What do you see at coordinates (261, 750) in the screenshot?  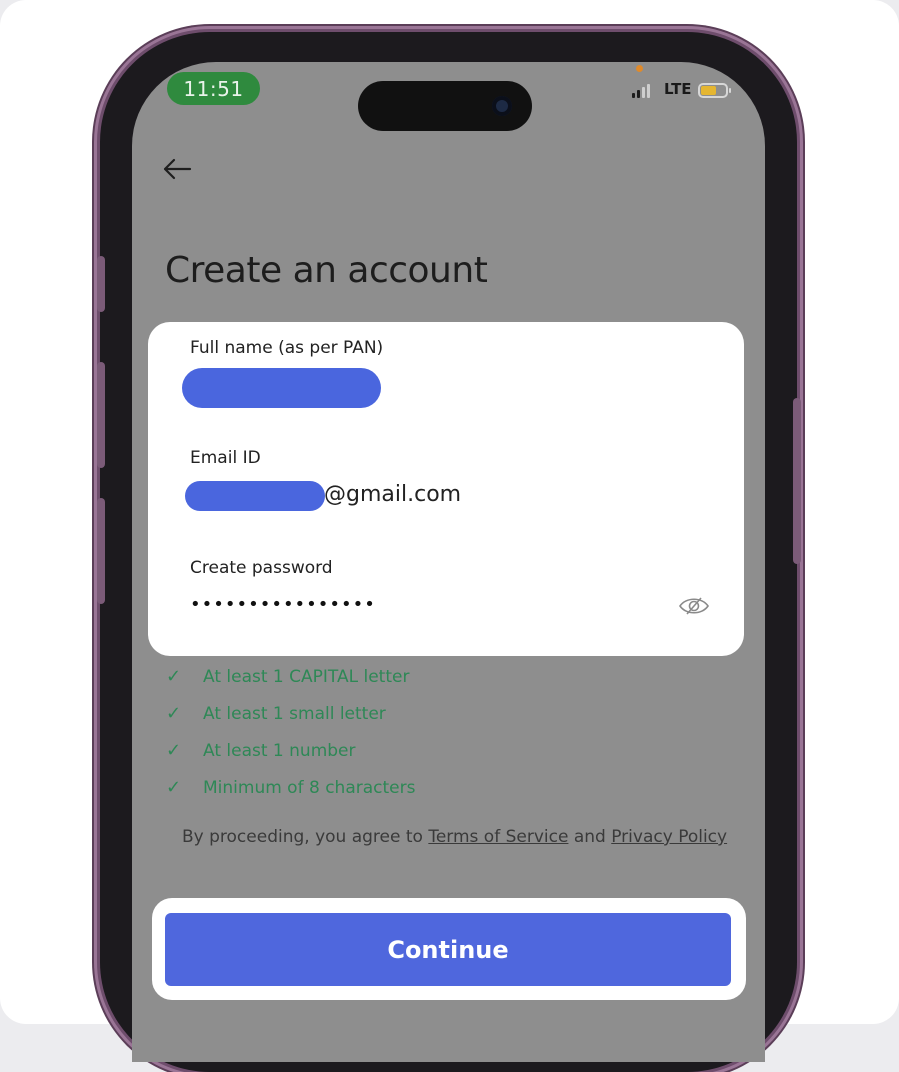 I see `rule-item: ✓ At least 1 number` at bounding box center [261, 750].